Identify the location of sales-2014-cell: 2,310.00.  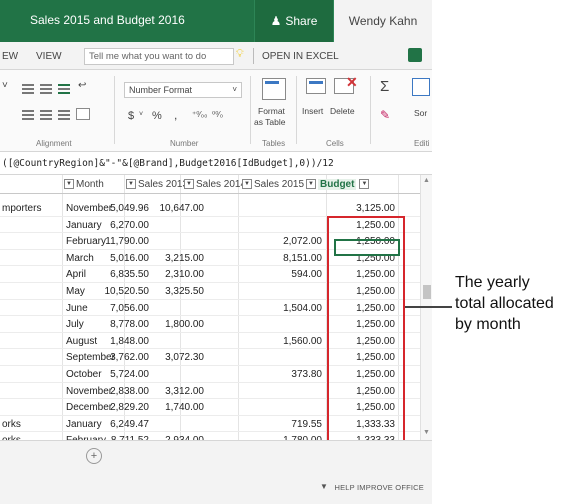
(184, 274).